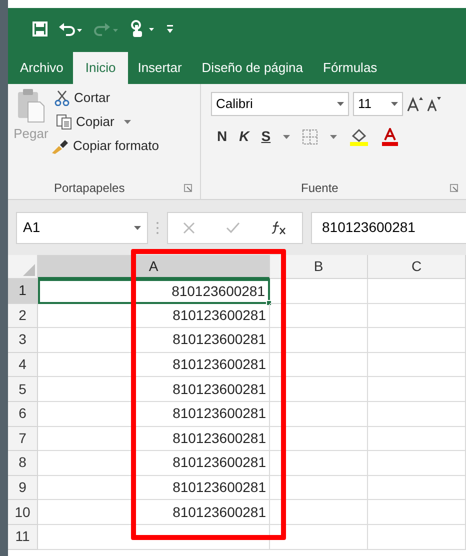 This screenshot has height=556, width=466. Describe the element at coordinates (29, 270) in the screenshot. I see `triangle-icon` at that location.